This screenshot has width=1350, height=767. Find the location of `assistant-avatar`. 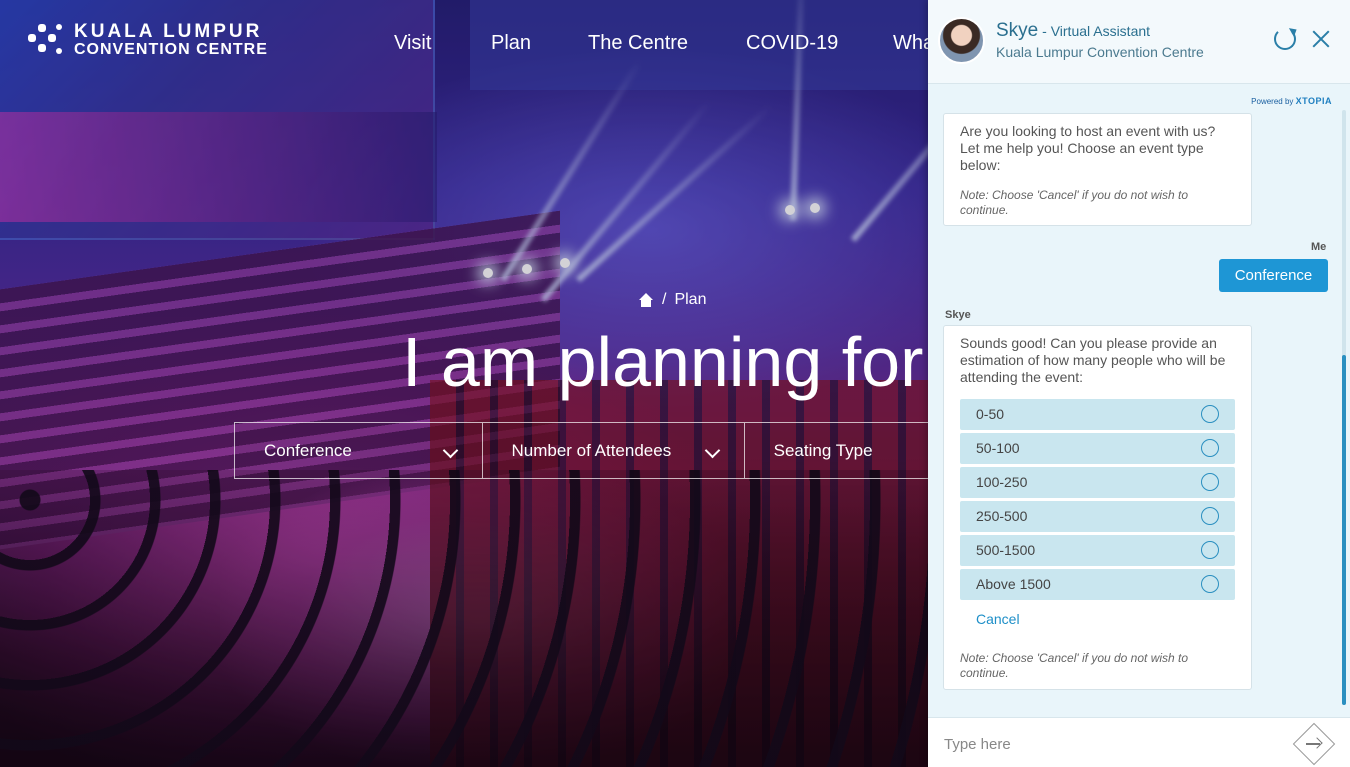

assistant-avatar is located at coordinates (961, 40).